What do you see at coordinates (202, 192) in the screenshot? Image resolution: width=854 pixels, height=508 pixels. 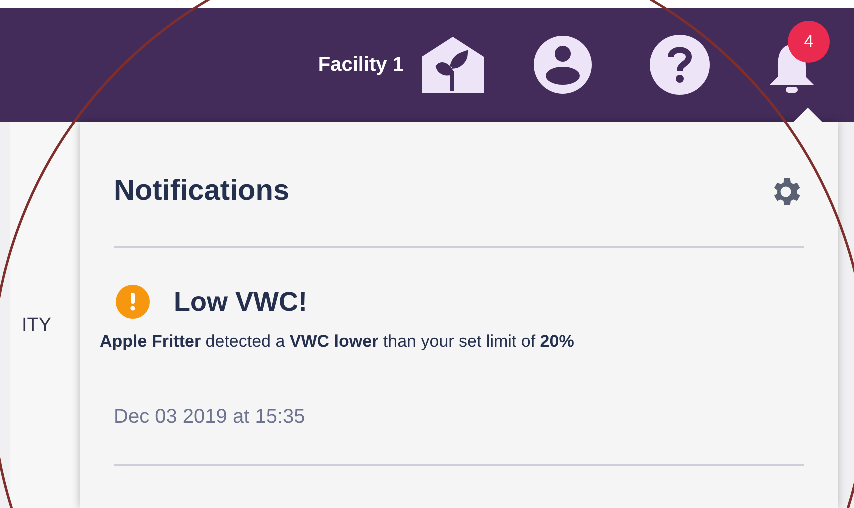 I see `panel-title: Notifications` at bounding box center [202, 192].